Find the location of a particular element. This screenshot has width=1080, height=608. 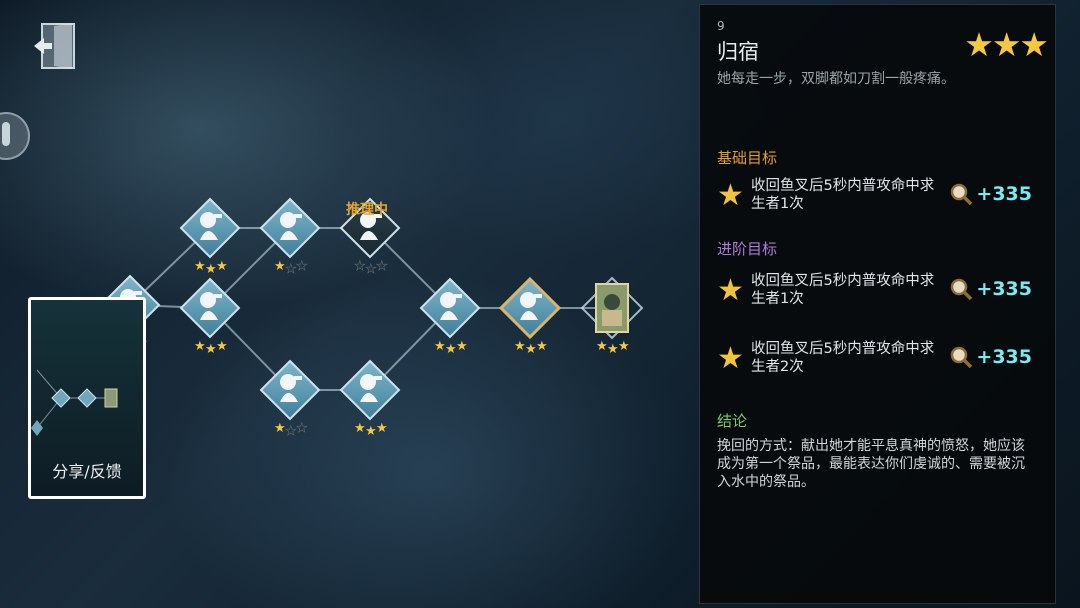

basic-goals-heading: 基础目标 is located at coordinates (747, 158).